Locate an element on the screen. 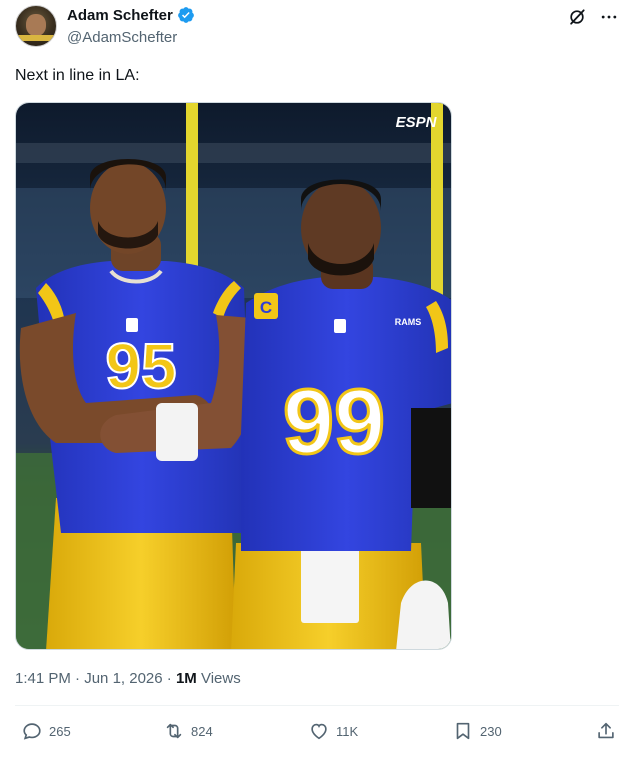  like-count: 11K is located at coordinates (347, 731).